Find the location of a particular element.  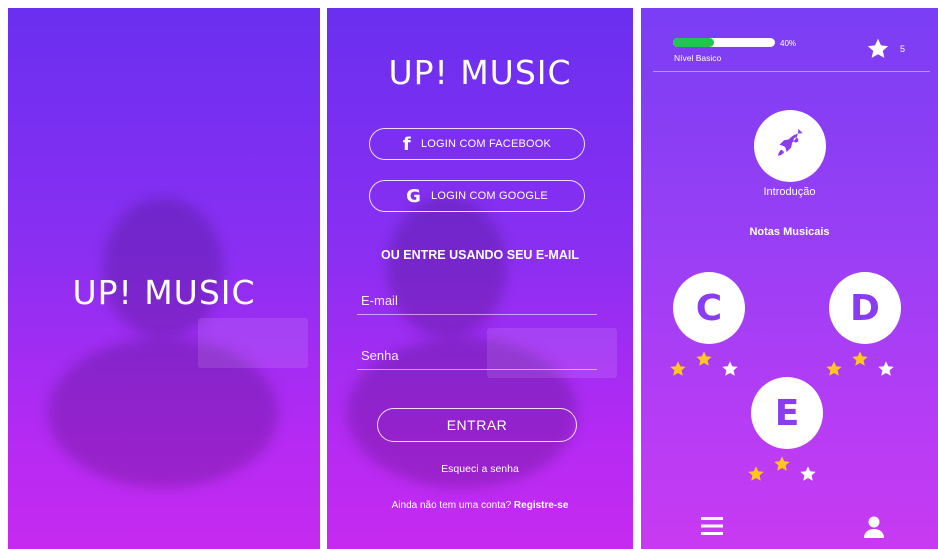

note-e-stars is located at coordinates (787, 468).